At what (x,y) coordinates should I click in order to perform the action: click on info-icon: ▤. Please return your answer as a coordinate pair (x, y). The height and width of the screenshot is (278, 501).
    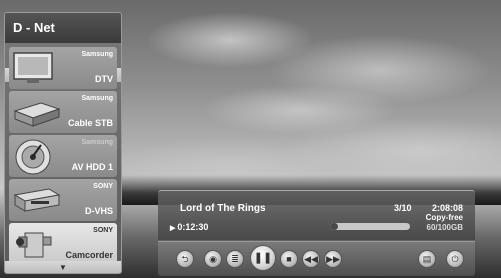
    Looking at the image, I should click on (427, 259).